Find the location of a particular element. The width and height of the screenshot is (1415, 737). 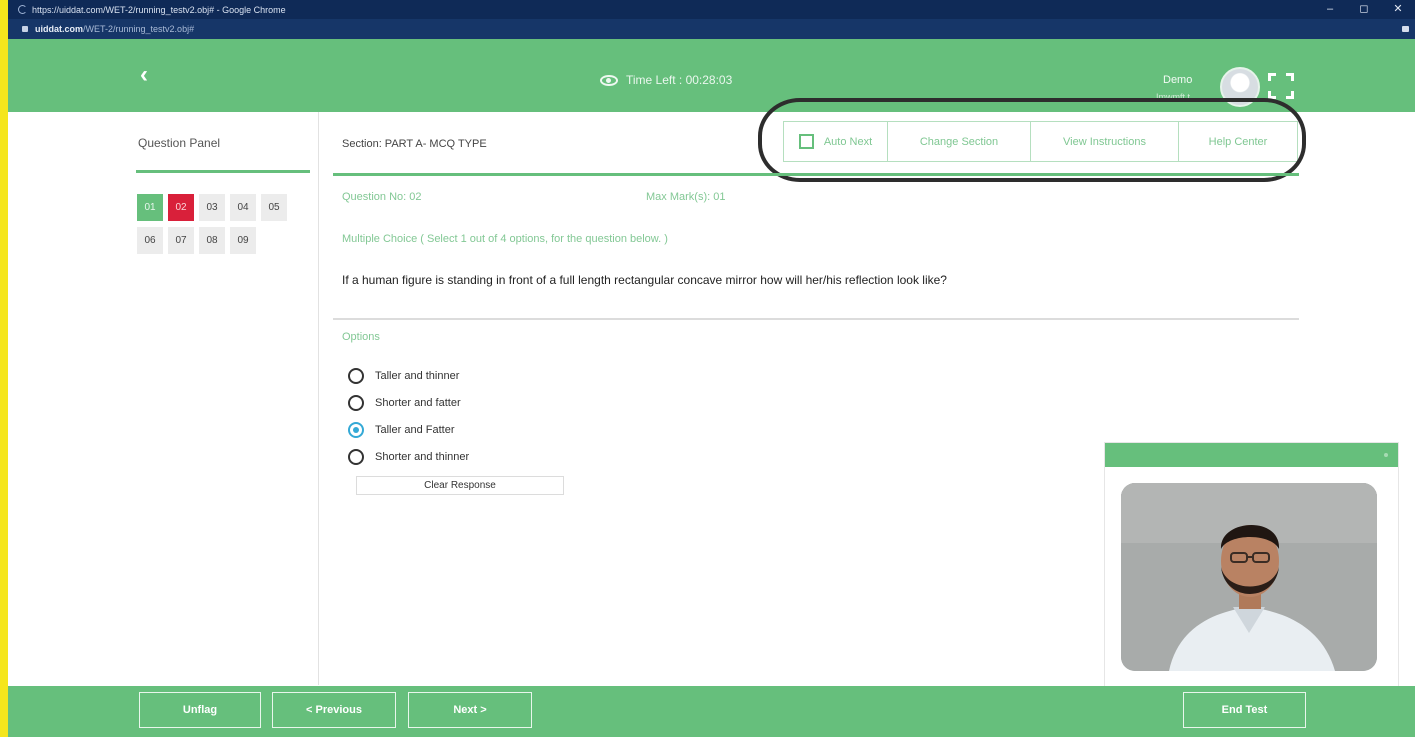

question-grid: 01 02 03 04 05 06 07 08 09 is located at coordinates (217, 224).